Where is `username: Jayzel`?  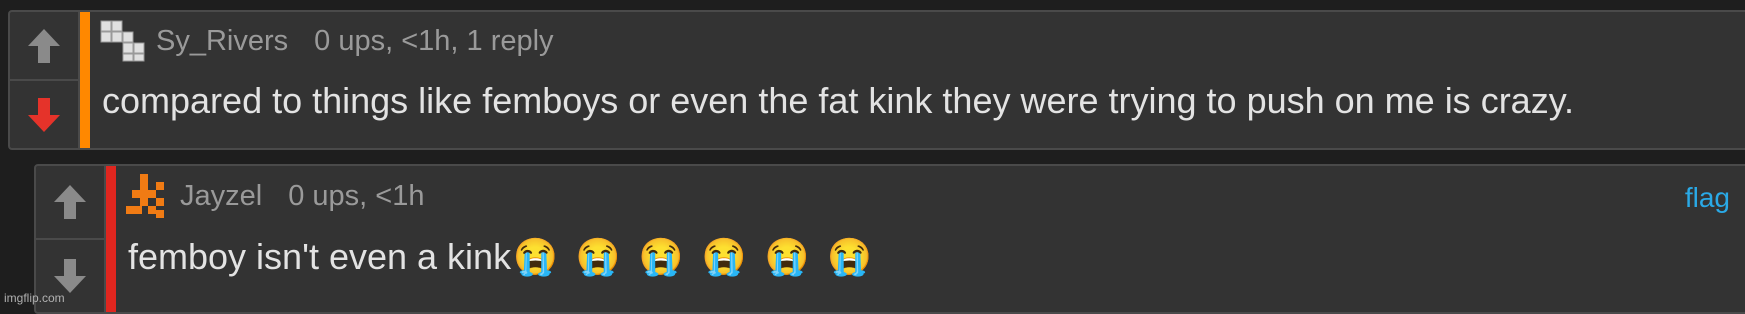 username: Jayzel is located at coordinates (221, 196).